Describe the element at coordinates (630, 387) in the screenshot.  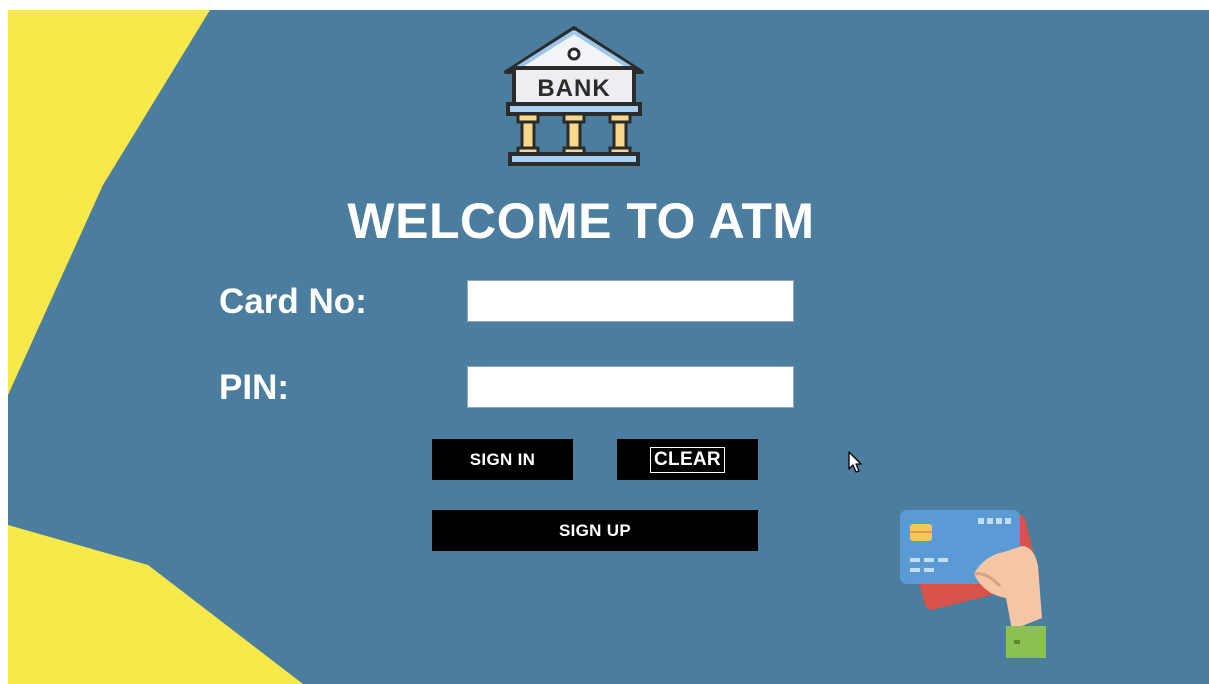
I see `pin-input` at that location.